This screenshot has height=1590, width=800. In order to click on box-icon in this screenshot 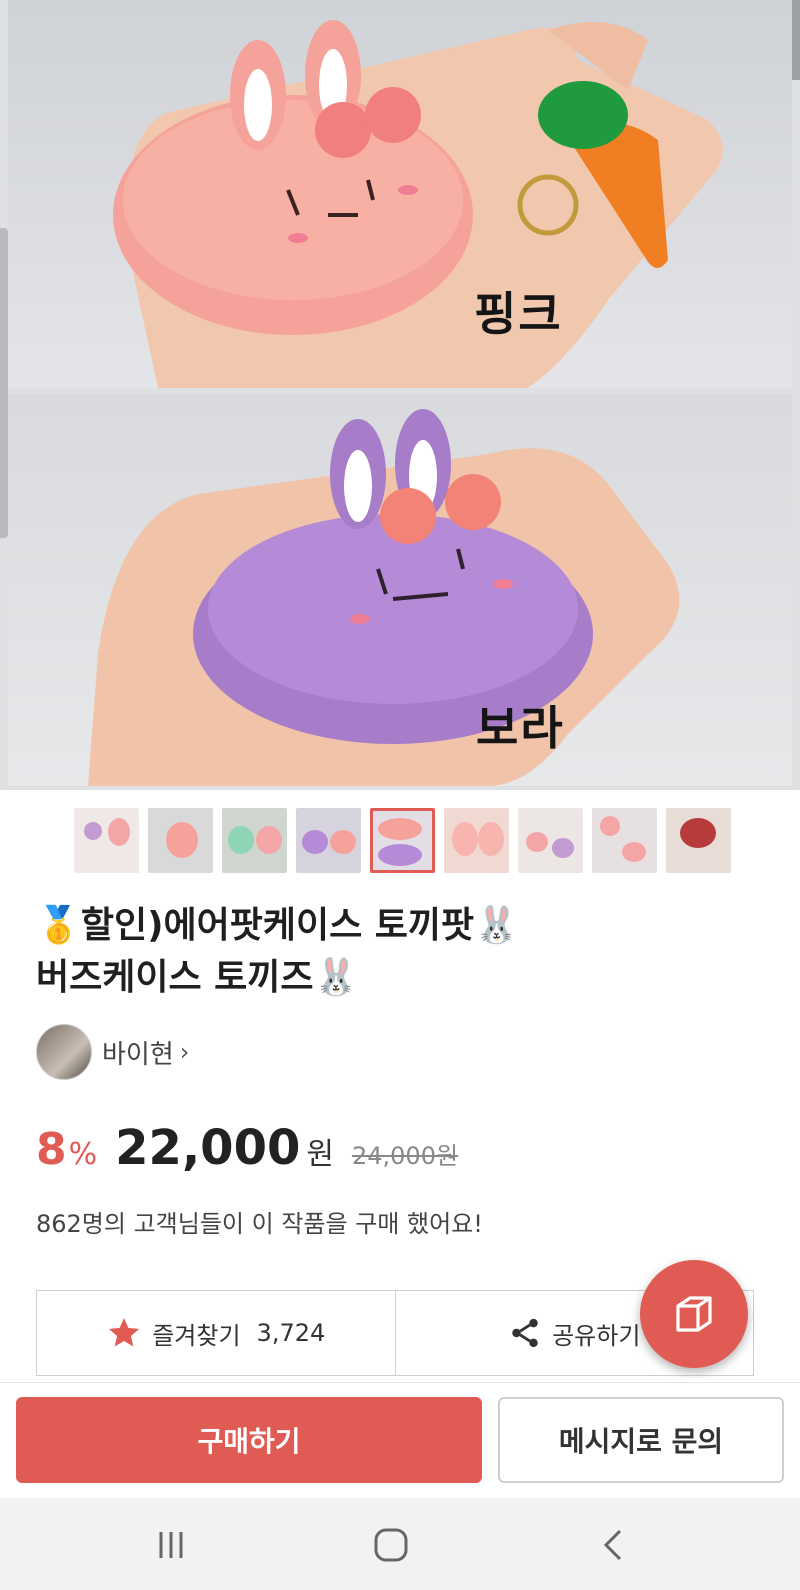, I will do `click(694, 1314)`.